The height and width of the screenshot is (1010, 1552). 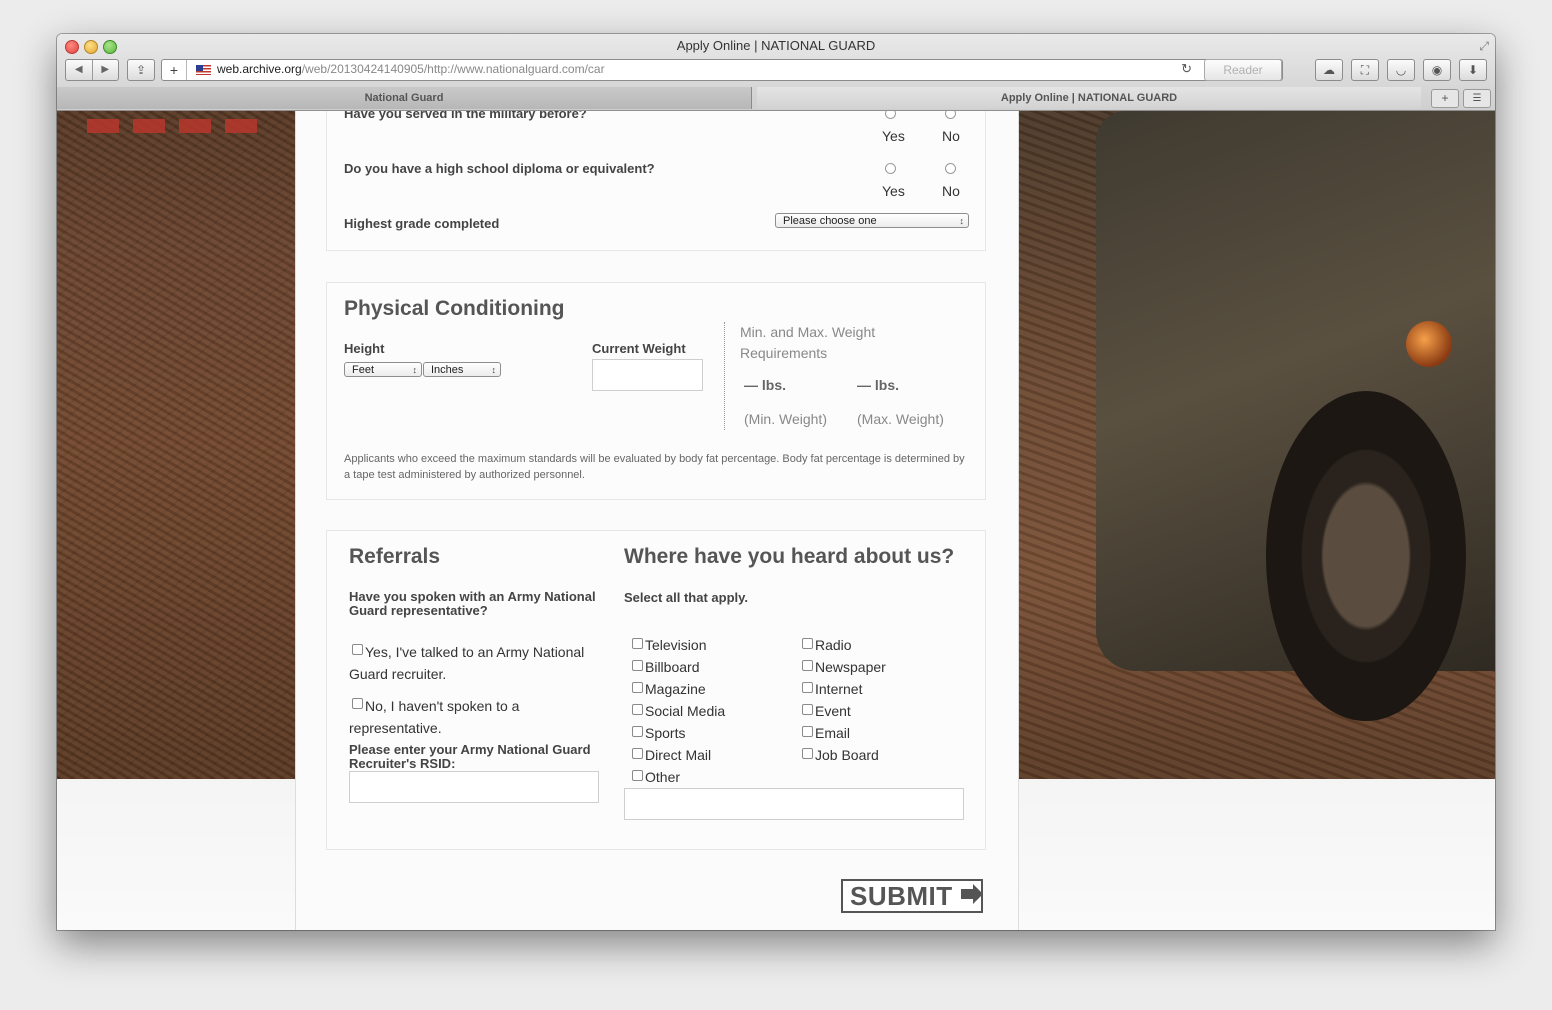 I want to click on share-icon: ⇪, so click(x=141, y=70).